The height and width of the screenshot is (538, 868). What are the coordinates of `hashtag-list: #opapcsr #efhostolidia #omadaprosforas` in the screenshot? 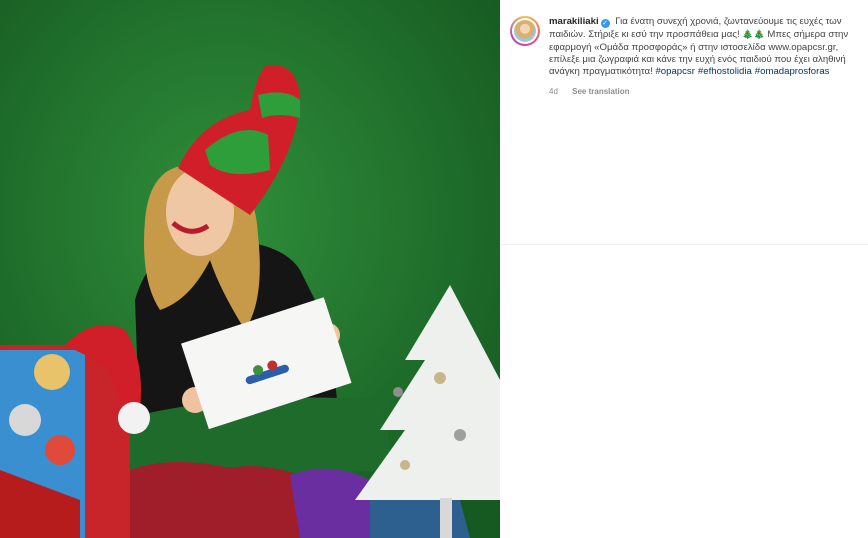 It's located at (743, 71).